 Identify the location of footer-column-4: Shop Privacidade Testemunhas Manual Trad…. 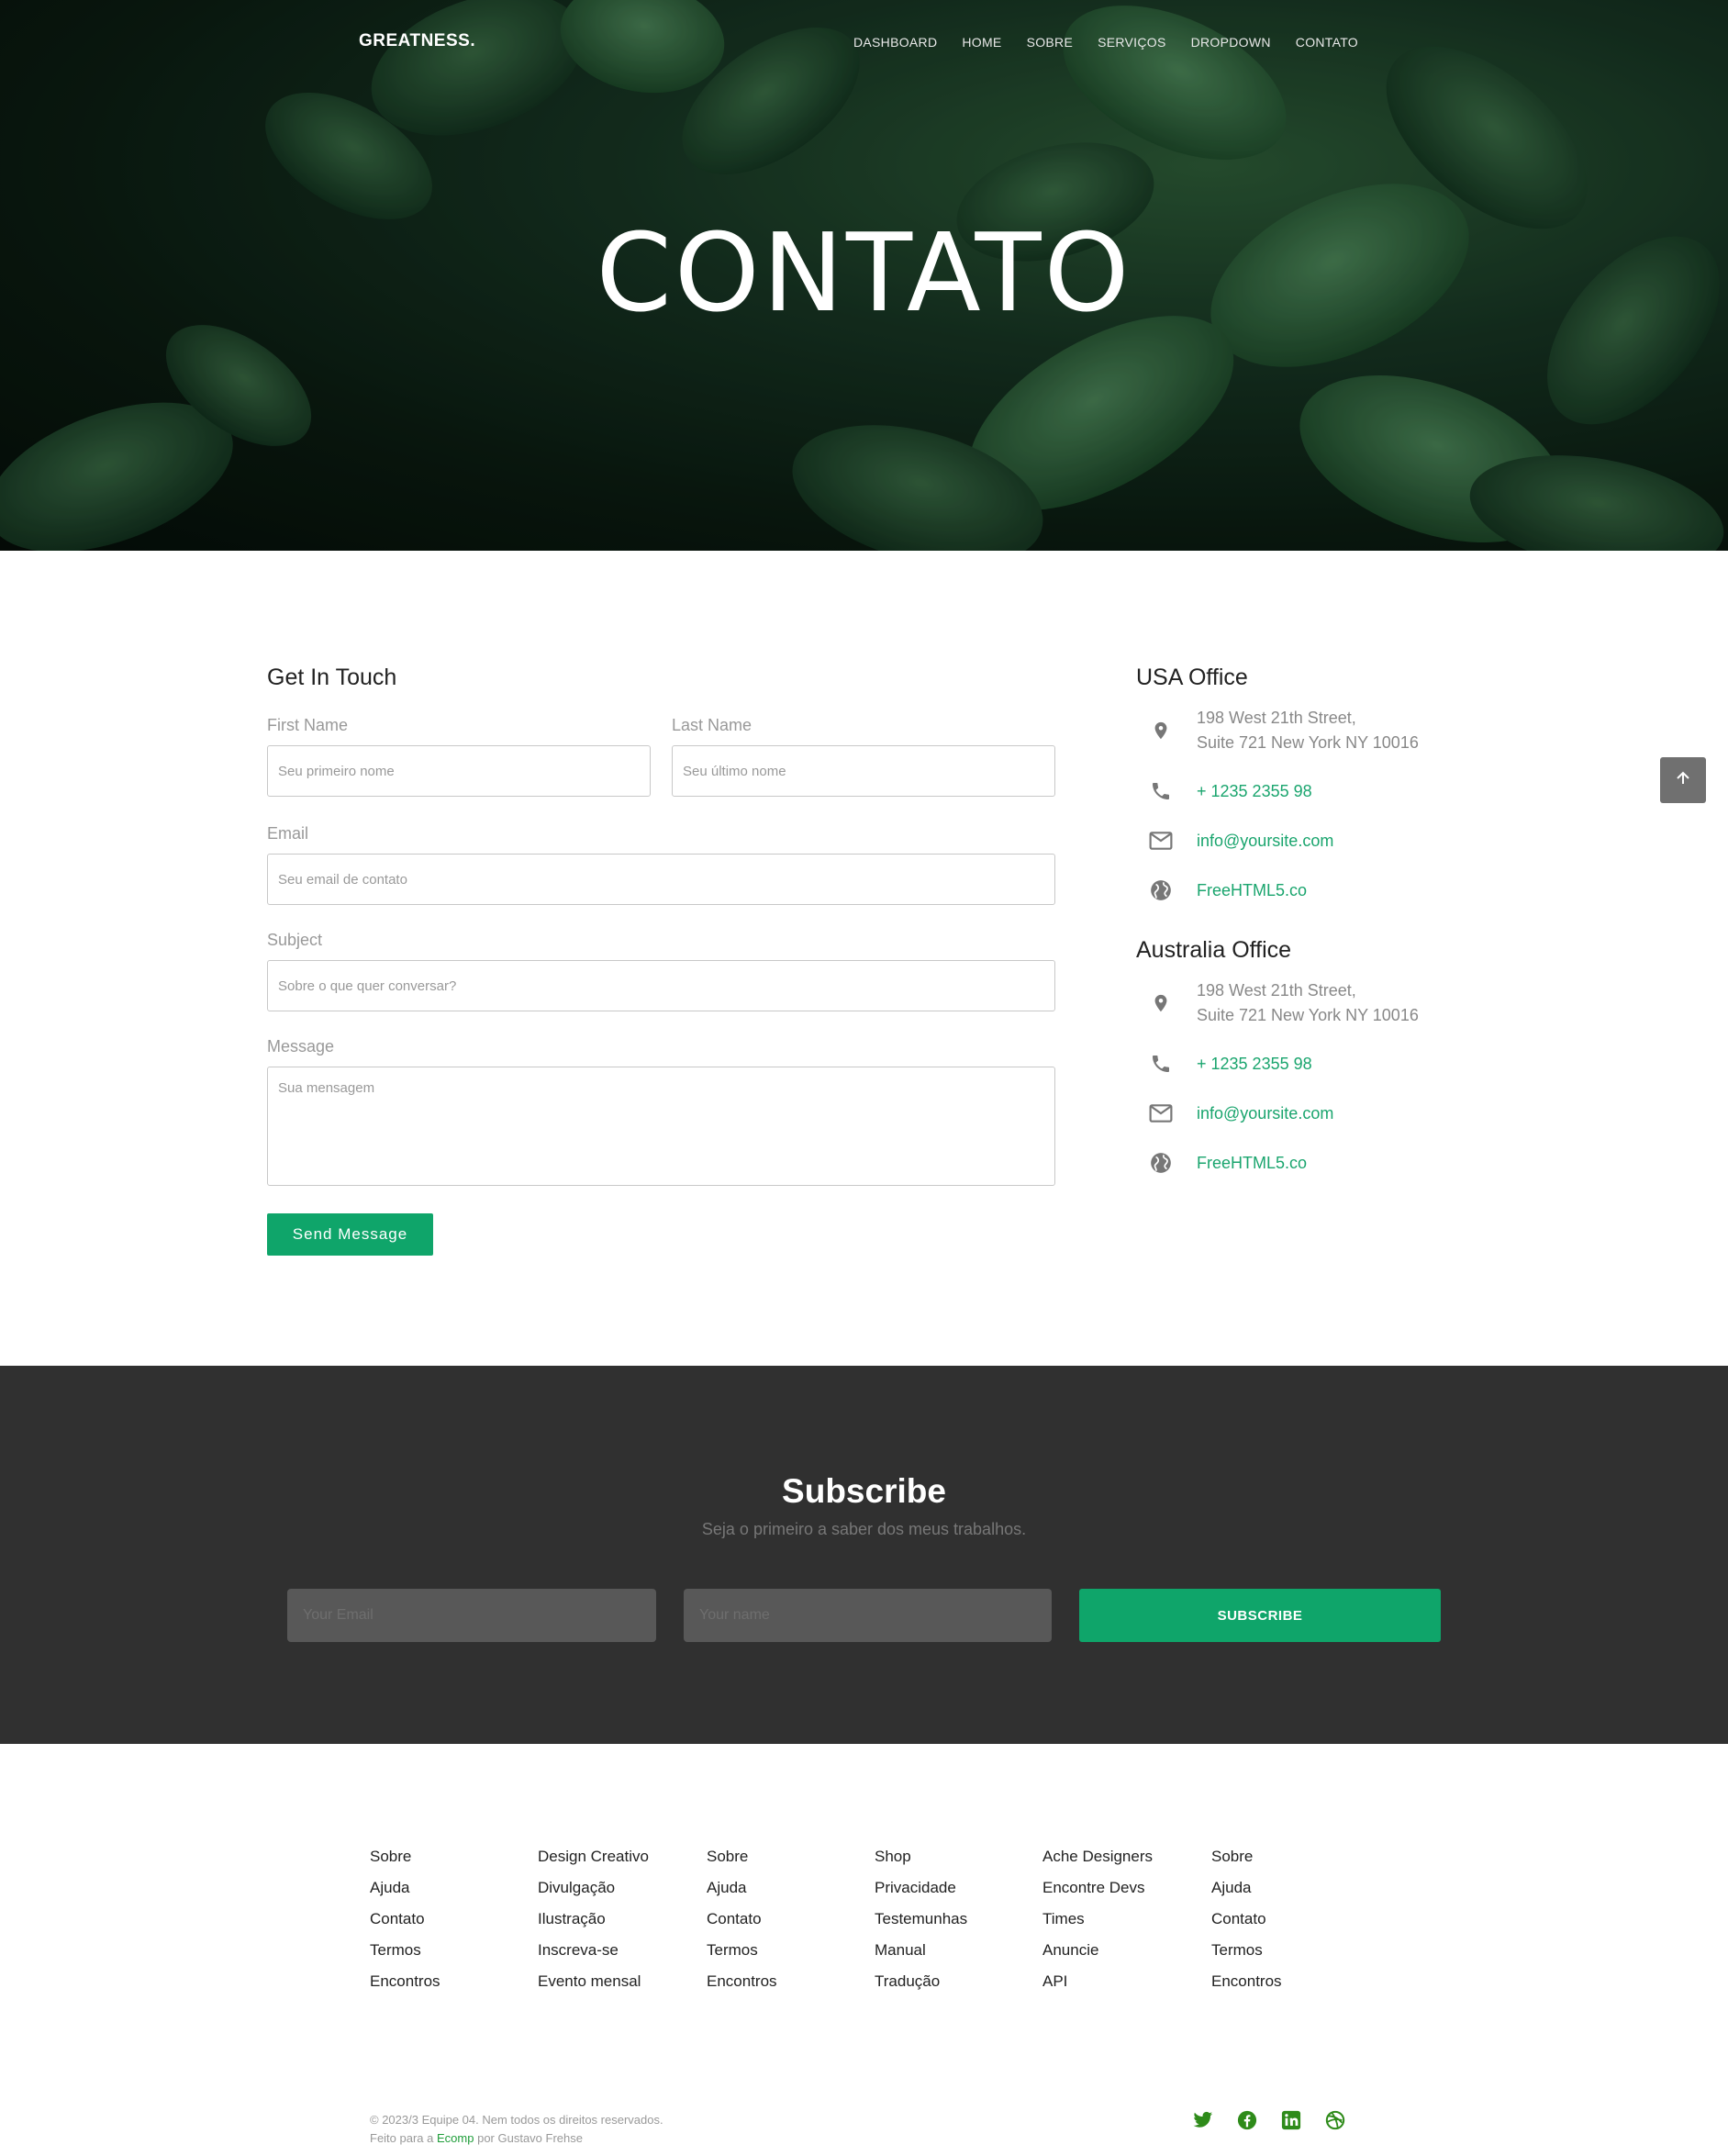
(921, 1925).